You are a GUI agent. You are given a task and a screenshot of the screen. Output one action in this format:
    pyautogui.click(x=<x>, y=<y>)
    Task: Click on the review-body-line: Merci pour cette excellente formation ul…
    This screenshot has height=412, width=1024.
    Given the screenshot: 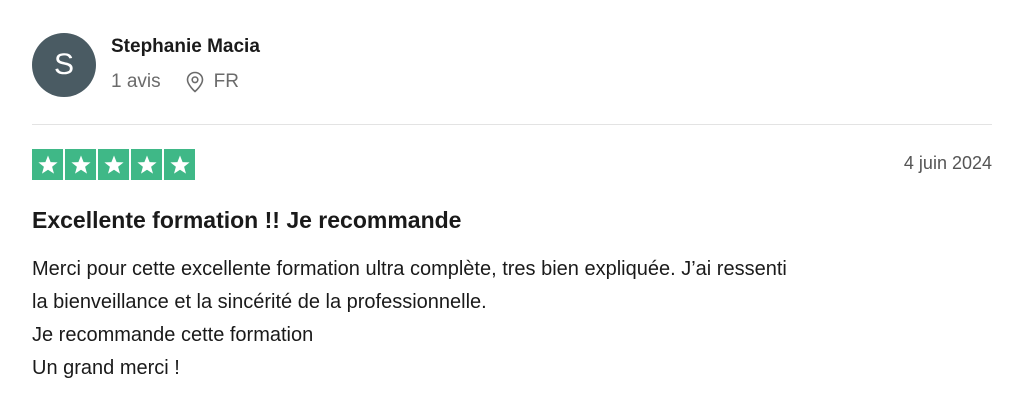 What is the action you would take?
    pyautogui.click(x=409, y=269)
    